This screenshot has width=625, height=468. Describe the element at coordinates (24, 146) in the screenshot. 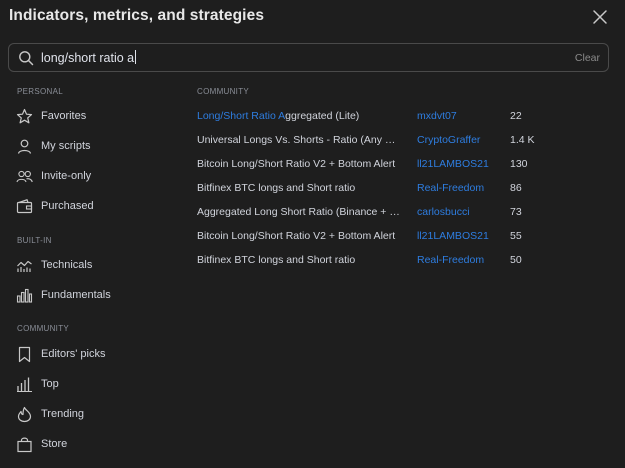

I see `user-icon` at that location.